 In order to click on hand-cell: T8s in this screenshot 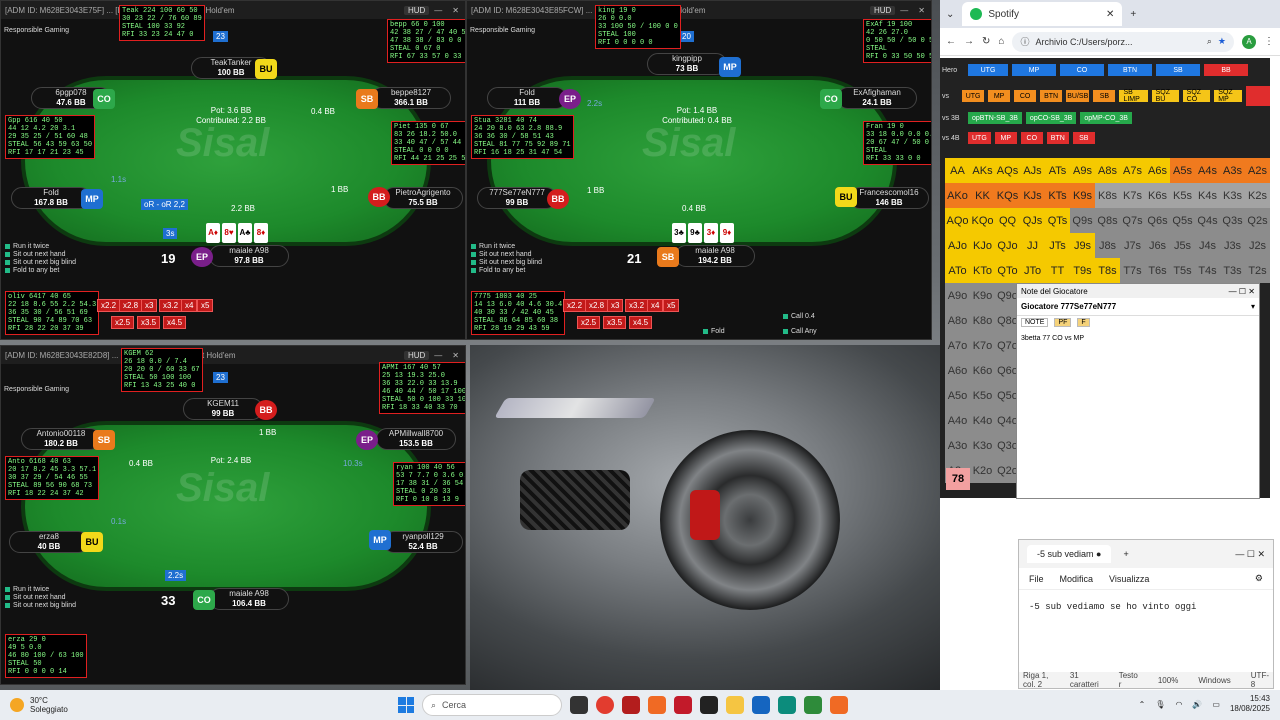, I will do `click(1107, 270)`.